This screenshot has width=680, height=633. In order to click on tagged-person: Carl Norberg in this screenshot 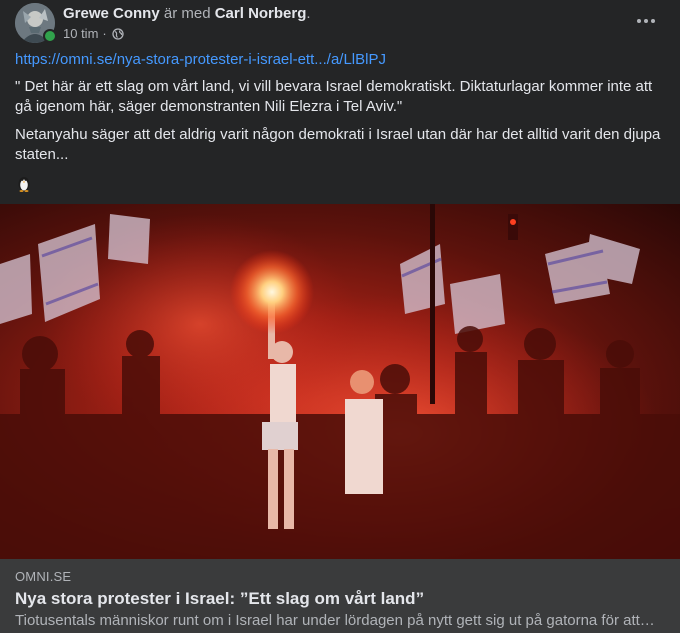, I will do `click(261, 13)`.